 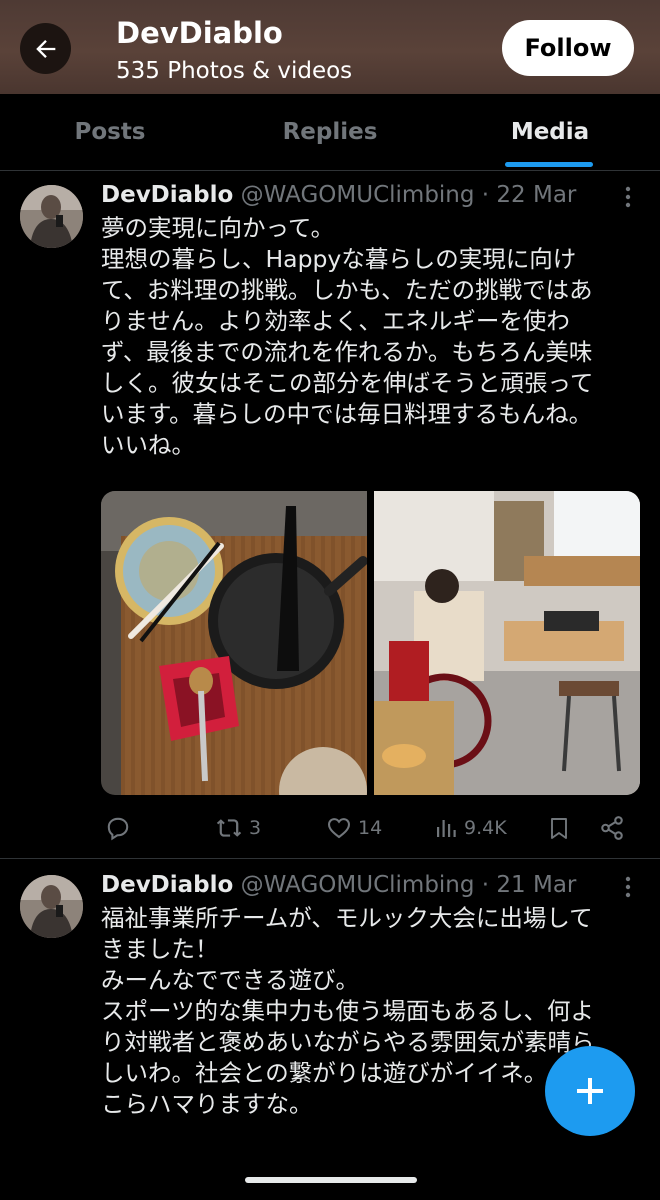 I want to click on author-handle-date: @WAGOMUClimbing · 21 Mar, so click(x=408, y=885).